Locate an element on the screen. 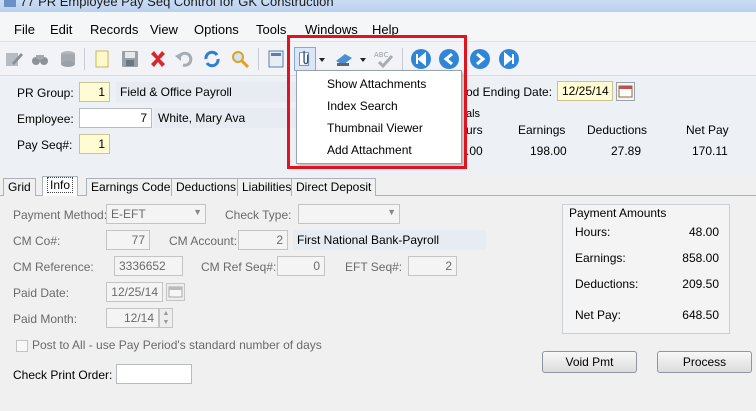 This screenshot has height=411, width=756. binoculars-icon is located at coordinates (40, 59).